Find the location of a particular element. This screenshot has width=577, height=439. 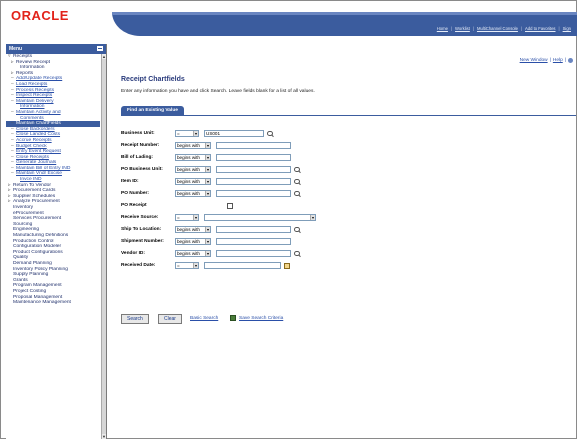

menu-item-label: Production Control is located at coordinates (33, 241).